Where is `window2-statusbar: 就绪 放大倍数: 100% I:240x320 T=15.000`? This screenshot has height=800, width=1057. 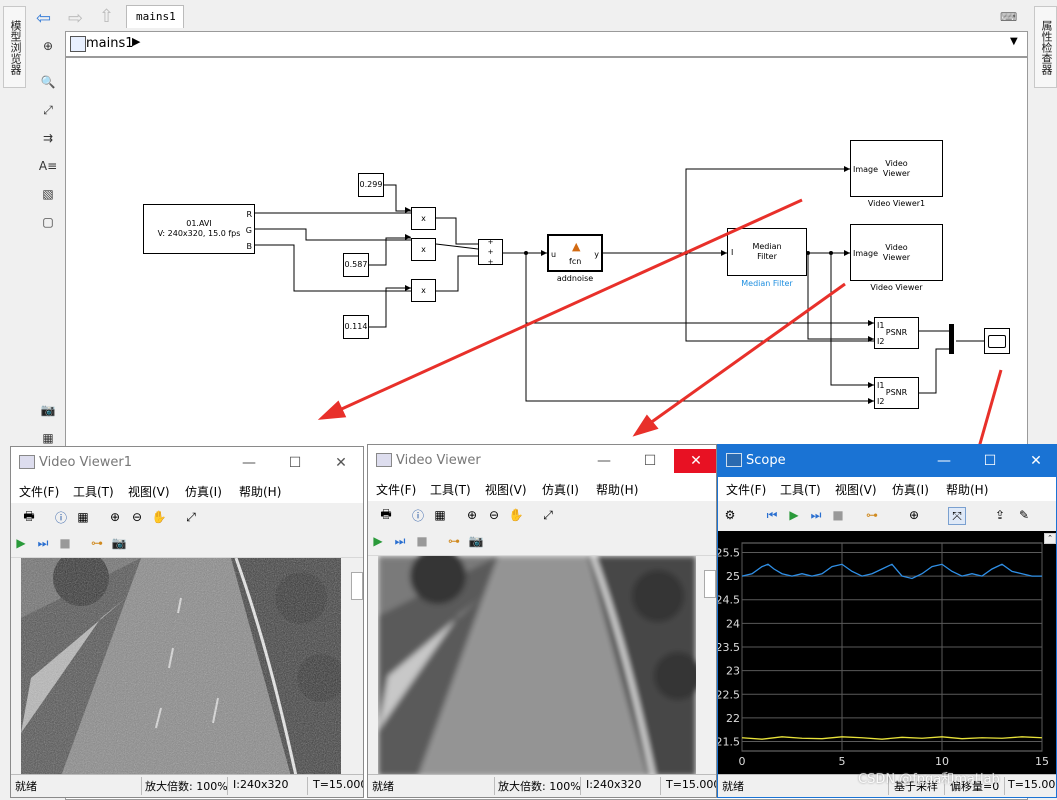
window2-statusbar: 就绪 放大倍数: 100% I:240x320 T=15.000 is located at coordinates (542, 785).